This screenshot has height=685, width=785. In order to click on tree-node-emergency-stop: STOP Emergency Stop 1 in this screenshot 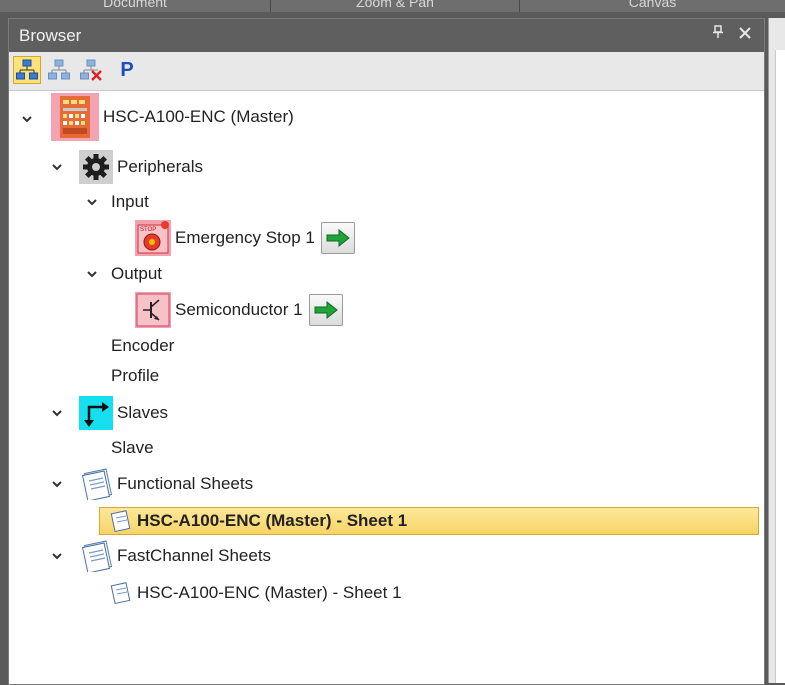, I will do `click(245, 238)`.